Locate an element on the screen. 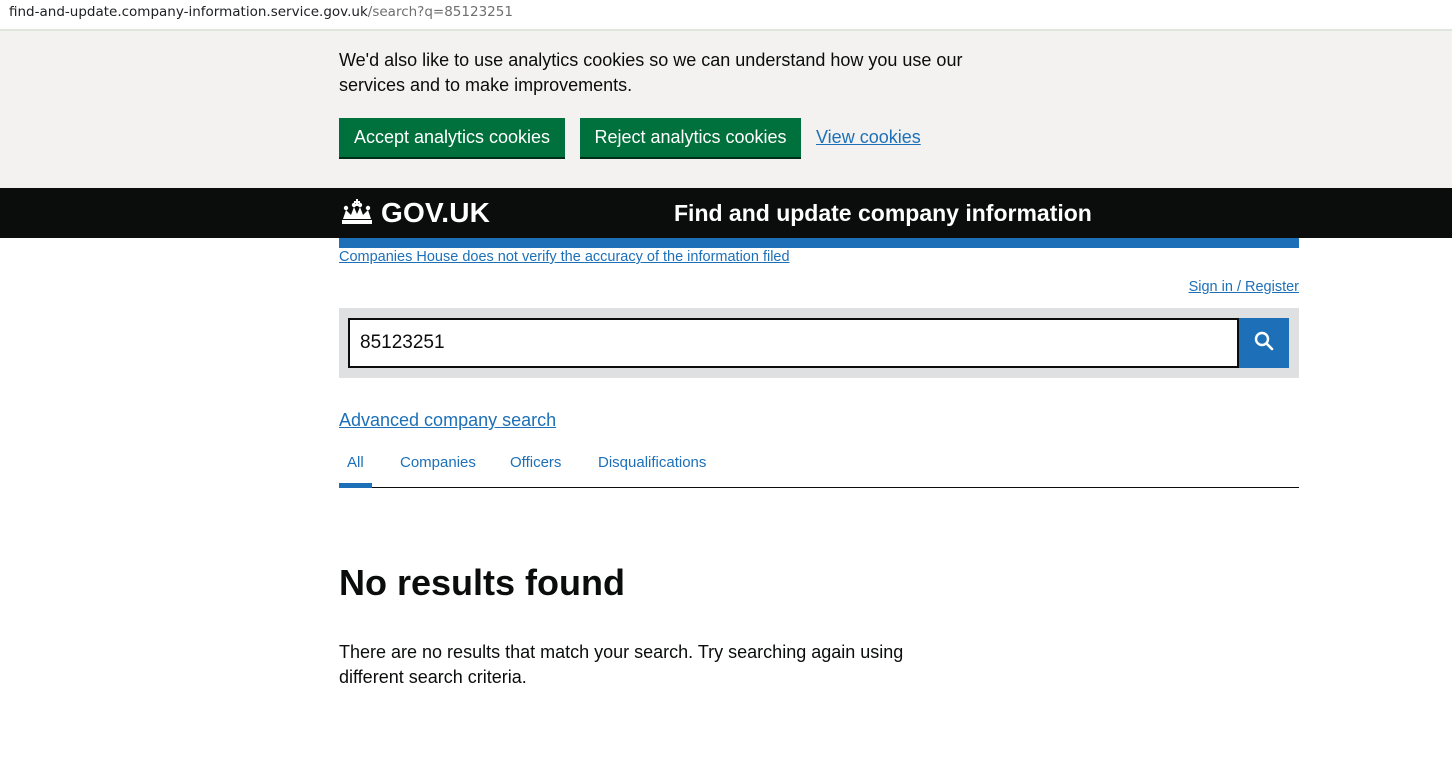  search-tabs: All Companies Officers Disqualifications is located at coordinates (819, 468).